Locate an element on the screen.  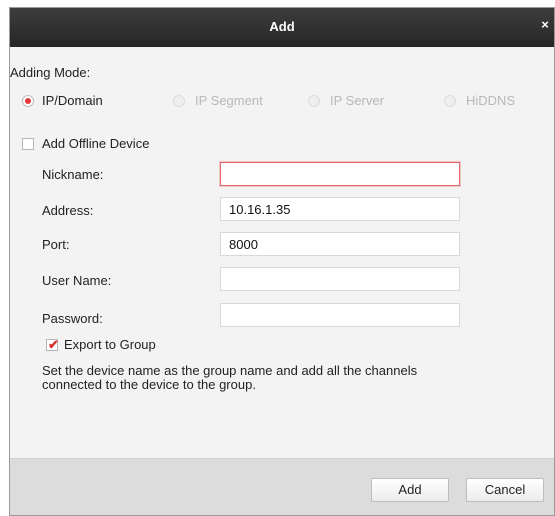
dialog-footer: Add Cancel is located at coordinates (282, 486).